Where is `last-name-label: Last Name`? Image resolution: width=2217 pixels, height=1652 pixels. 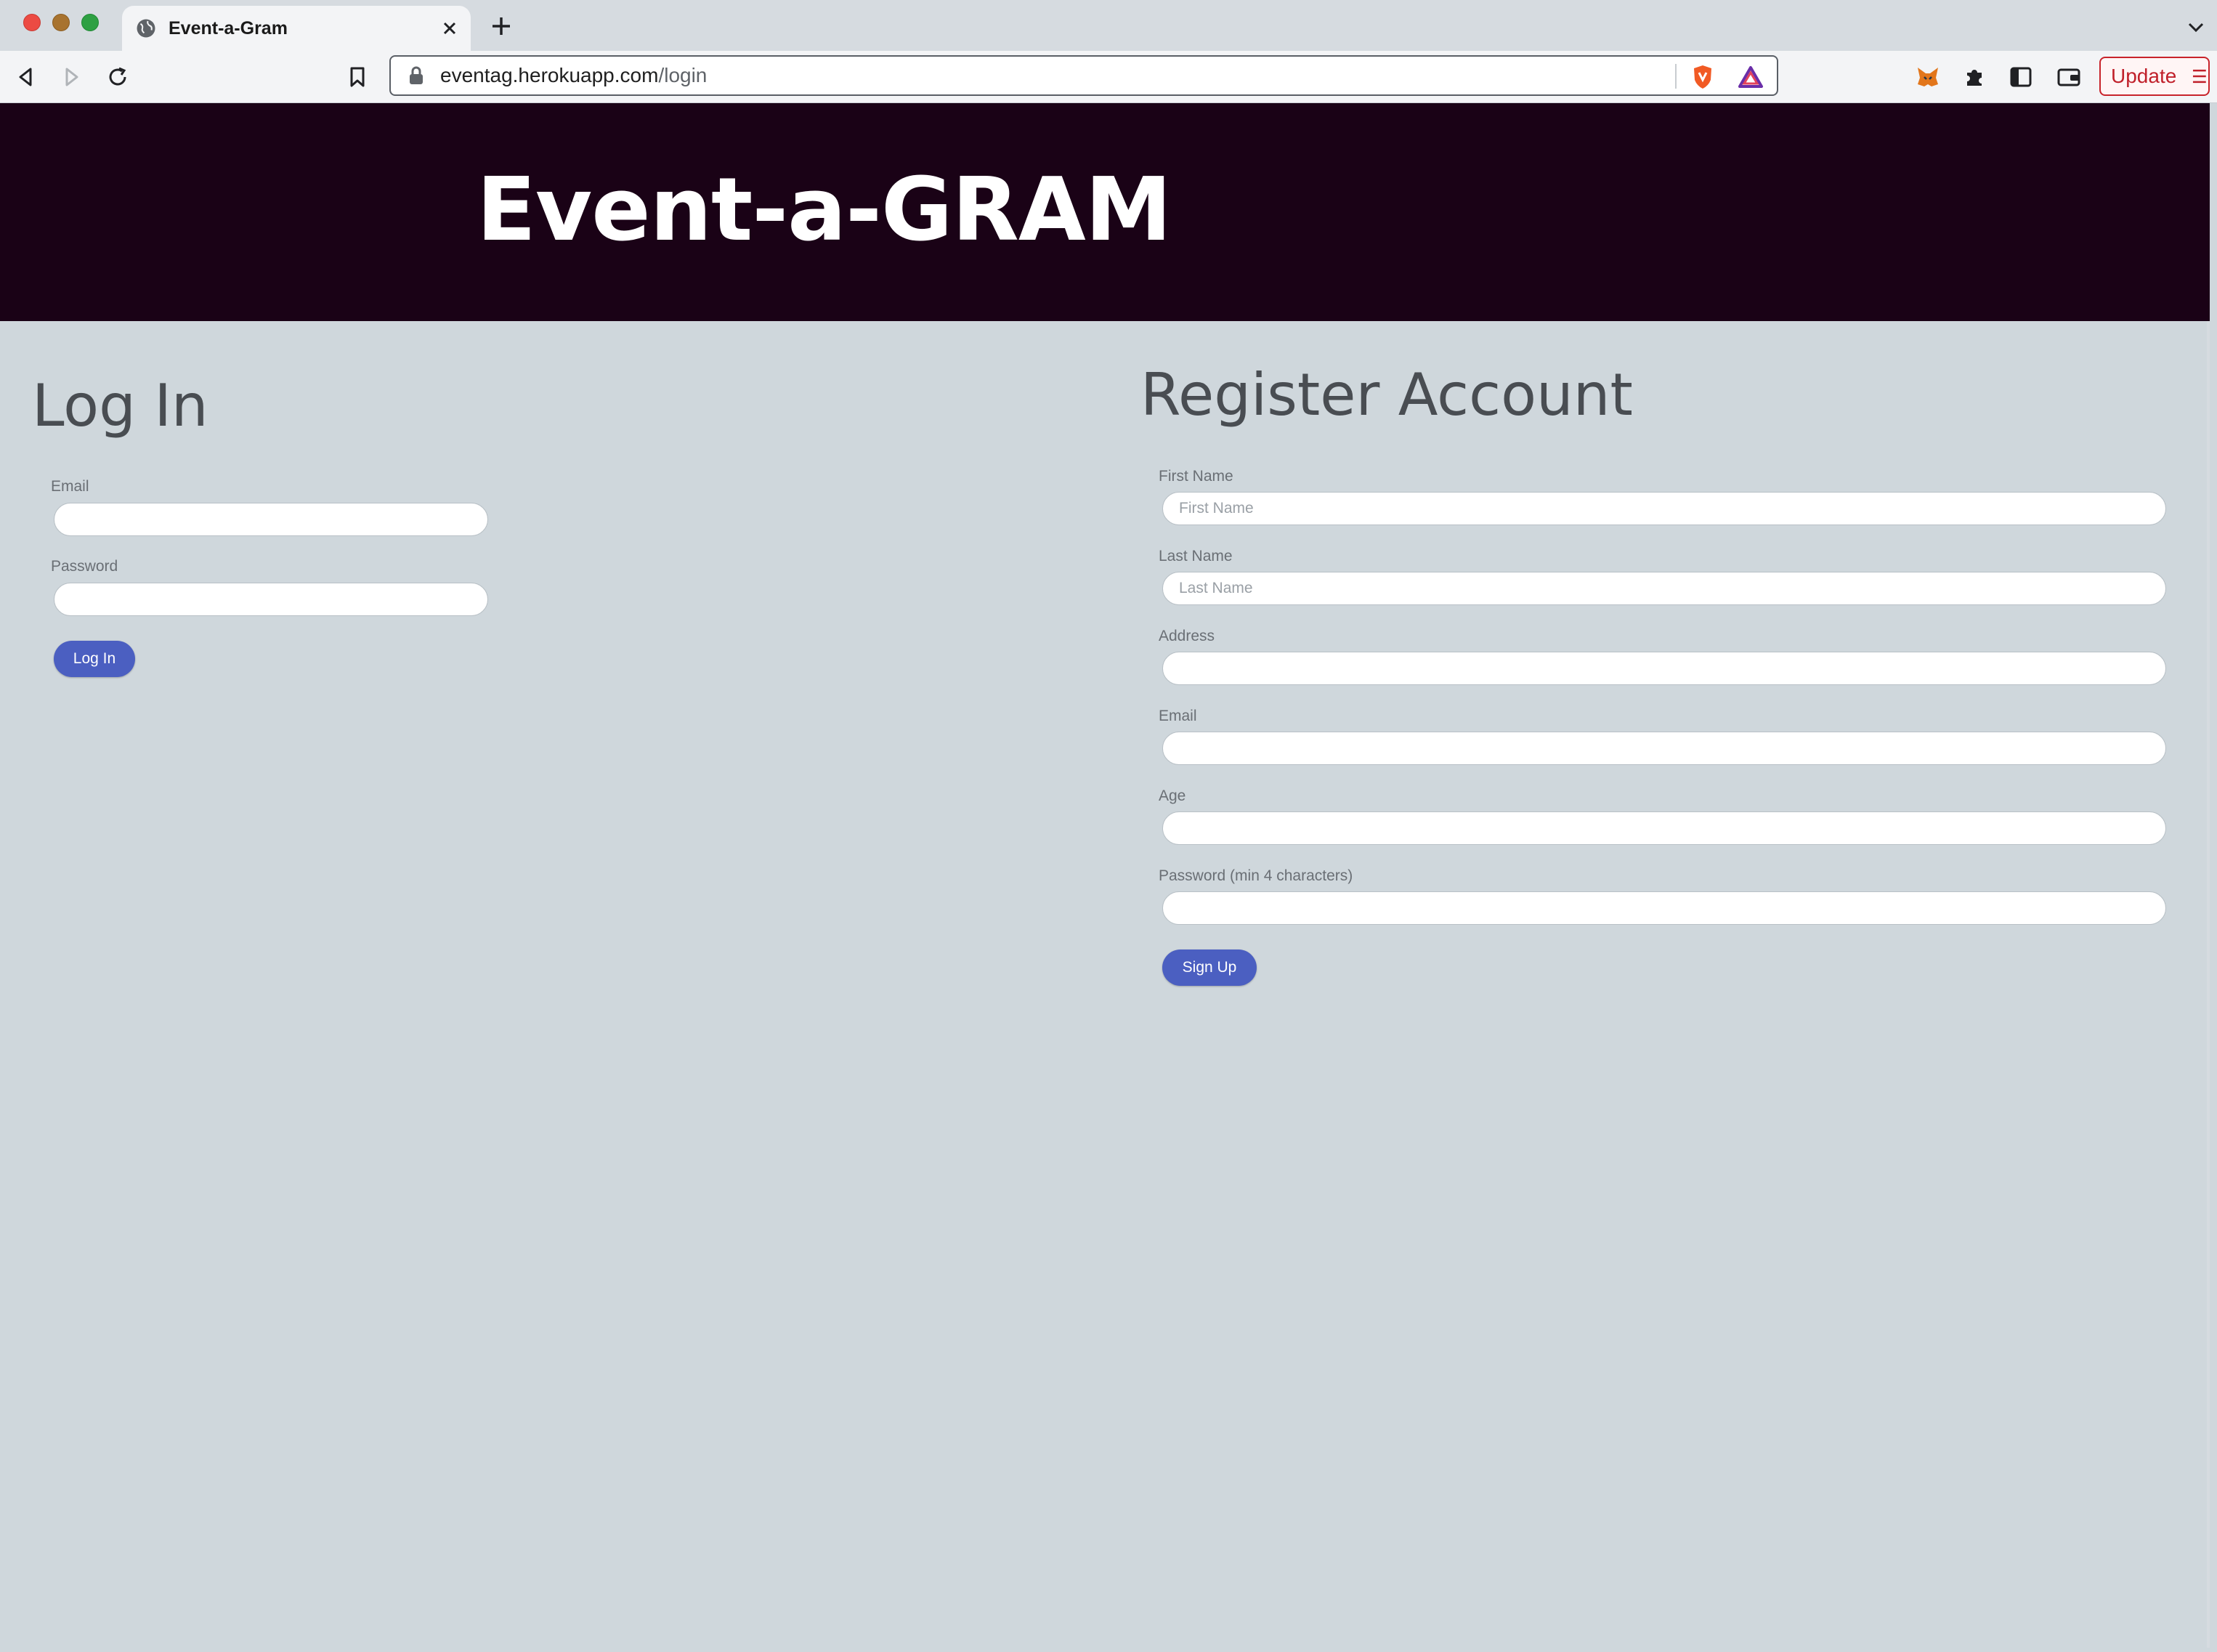 last-name-label: Last Name is located at coordinates (1196, 556).